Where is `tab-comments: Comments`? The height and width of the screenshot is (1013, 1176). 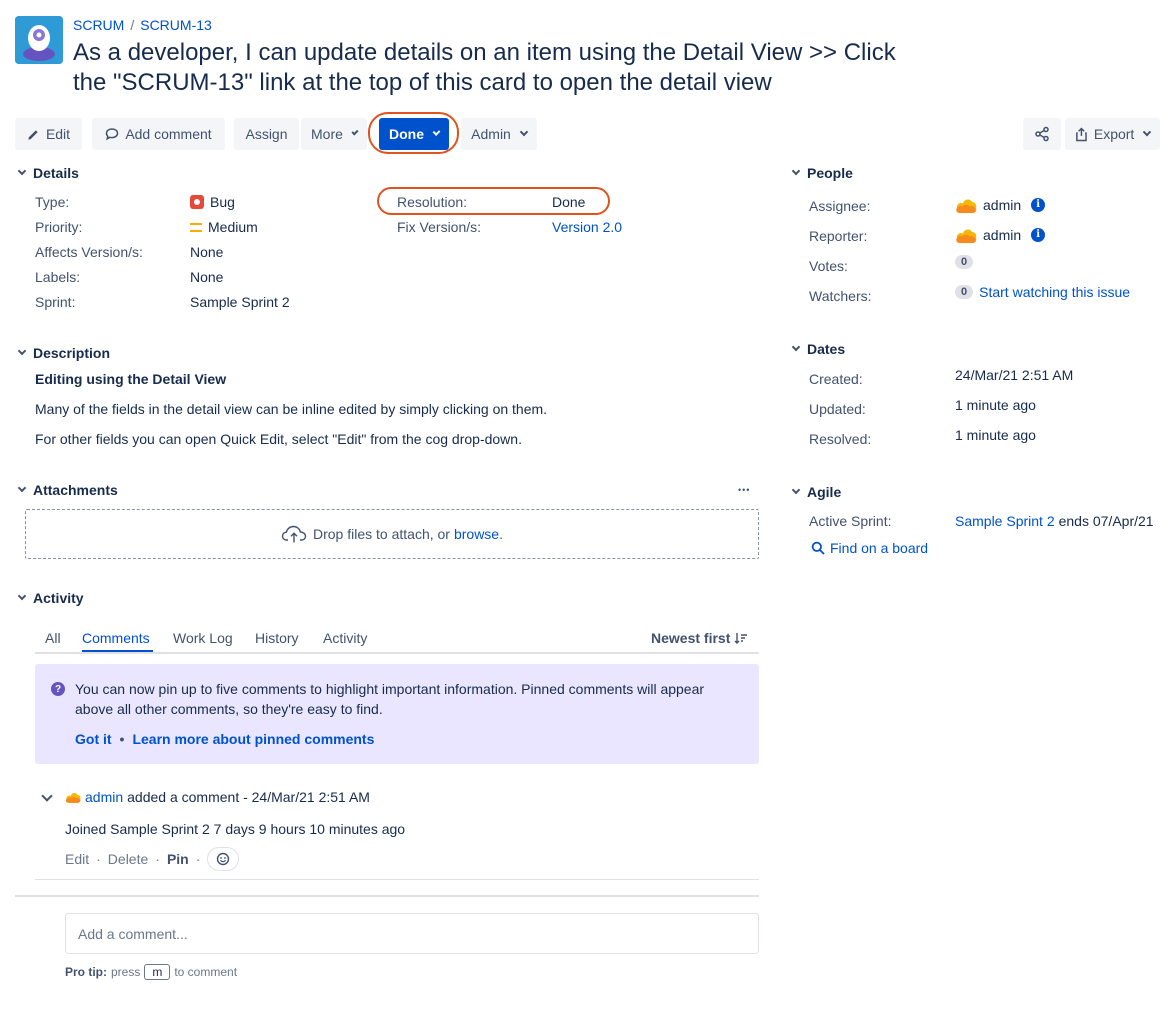 tab-comments: Comments is located at coordinates (116, 638).